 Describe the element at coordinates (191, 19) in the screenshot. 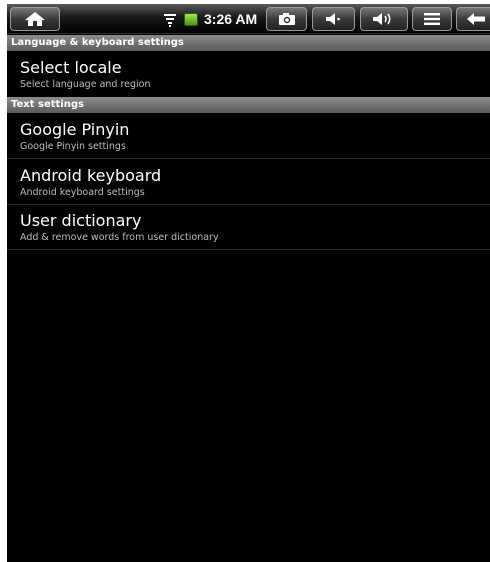

I see `battery-icon` at that location.